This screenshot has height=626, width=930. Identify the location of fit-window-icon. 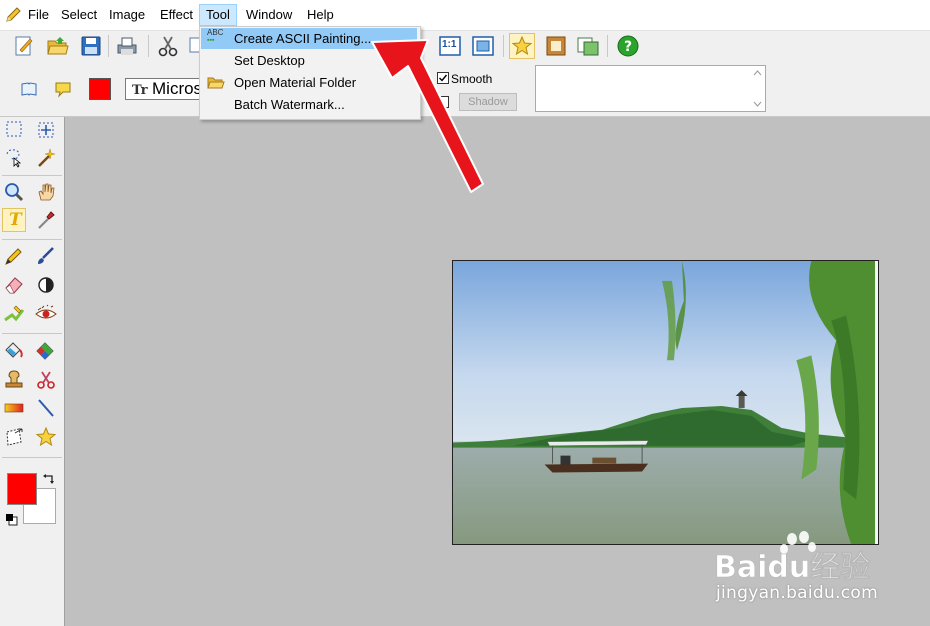
(483, 46).